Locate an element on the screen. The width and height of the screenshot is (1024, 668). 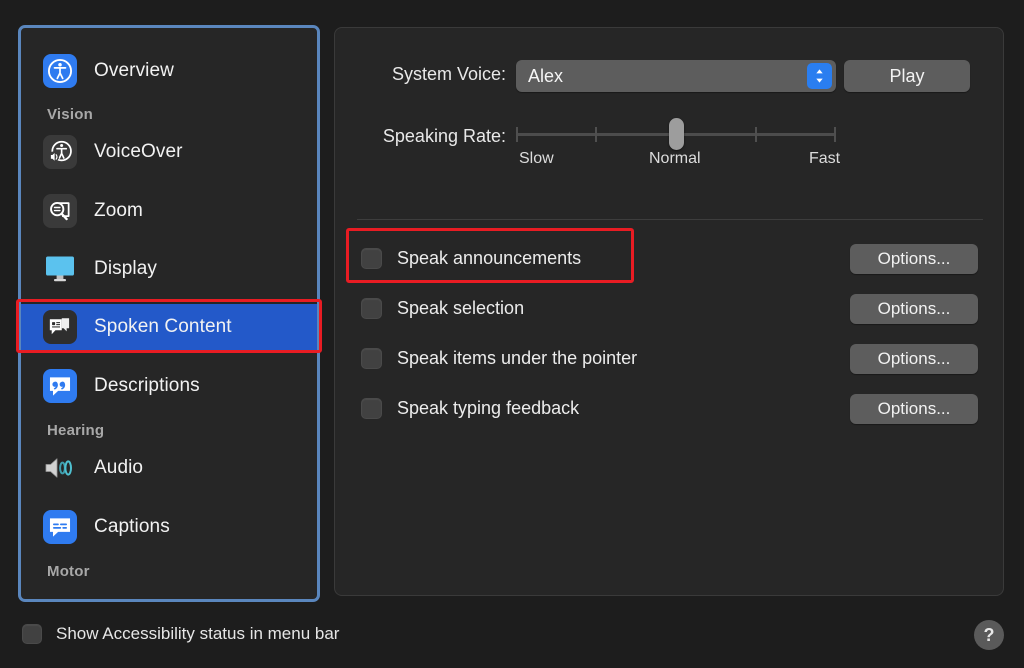
sidebar-item-label: Zoom is located at coordinates (118, 210).